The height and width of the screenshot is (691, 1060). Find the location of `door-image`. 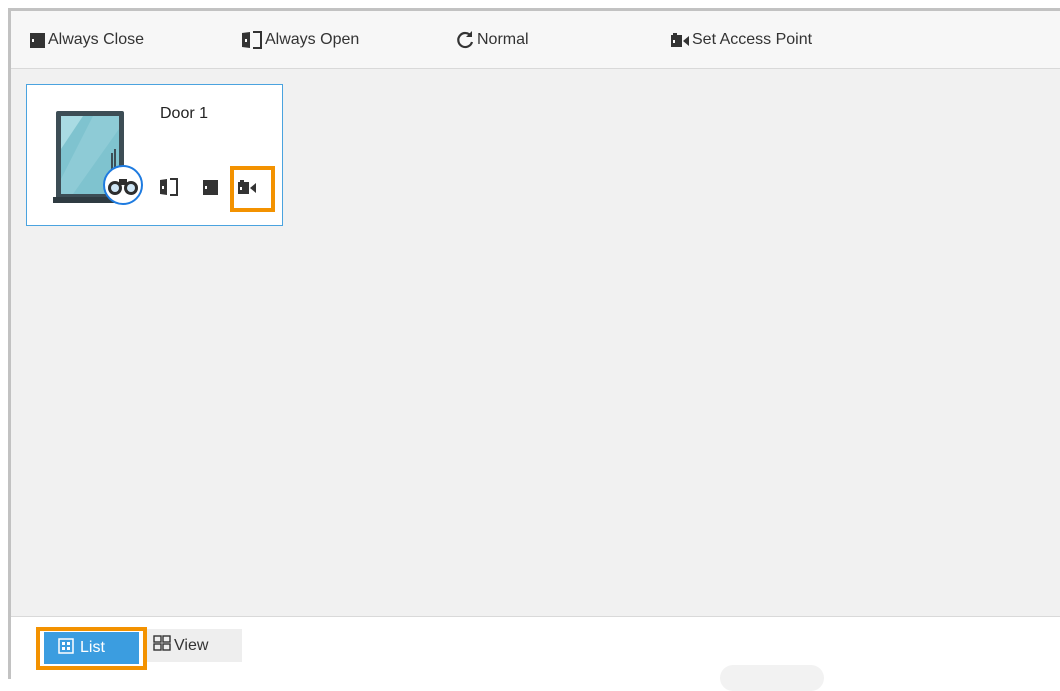

door-image is located at coordinates (99, 158).